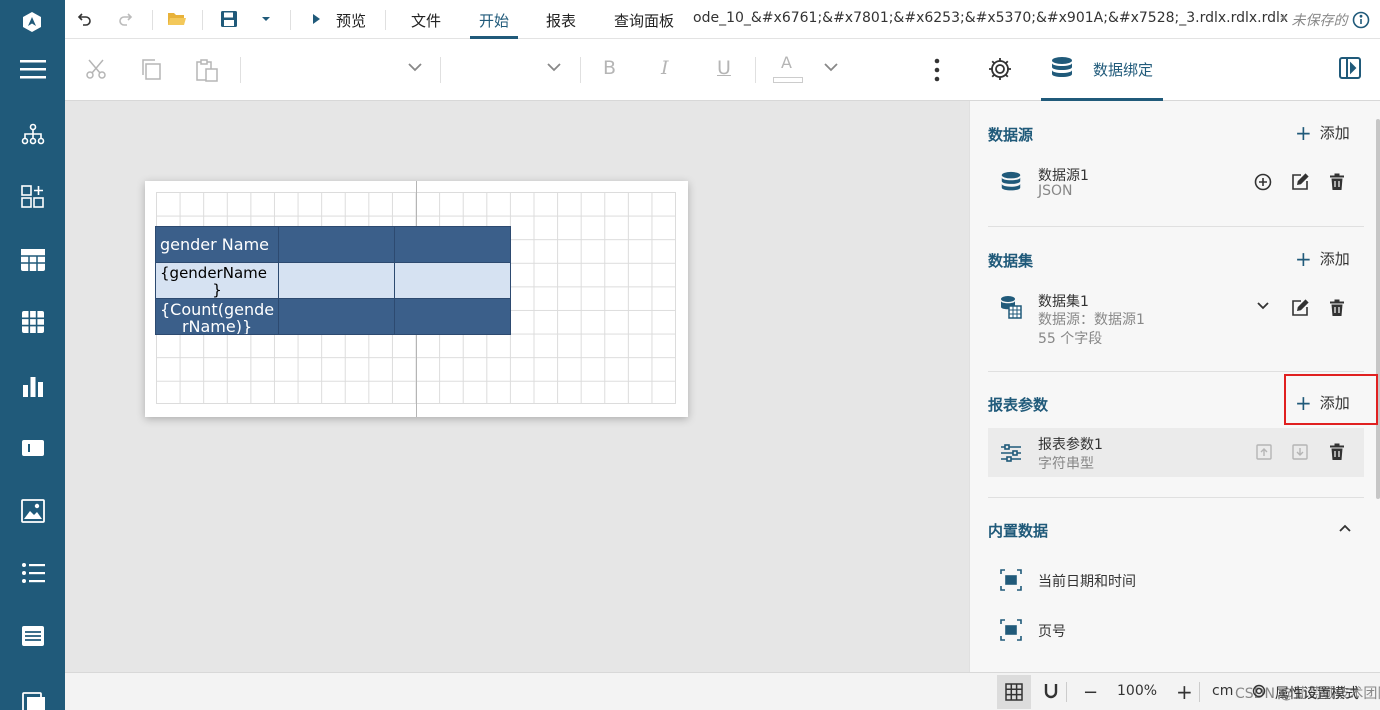 Image resolution: width=1380 pixels, height=710 pixels. Describe the element at coordinates (1317, 693) in the screenshot. I see `property-mode-label: 属性设置模式` at that location.